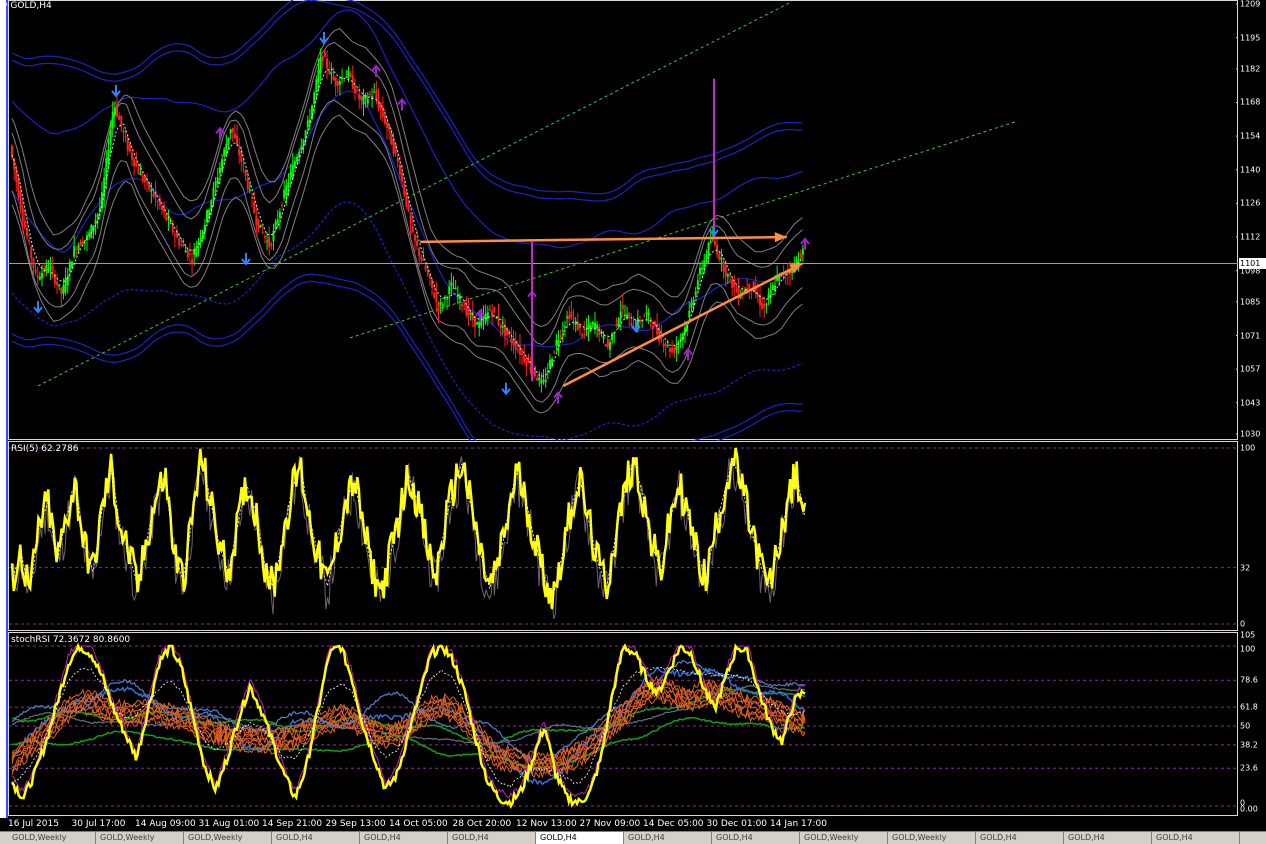  What do you see at coordinates (402, 104) in the screenshot?
I see `down-arrow-icon` at bounding box center [402, 104].